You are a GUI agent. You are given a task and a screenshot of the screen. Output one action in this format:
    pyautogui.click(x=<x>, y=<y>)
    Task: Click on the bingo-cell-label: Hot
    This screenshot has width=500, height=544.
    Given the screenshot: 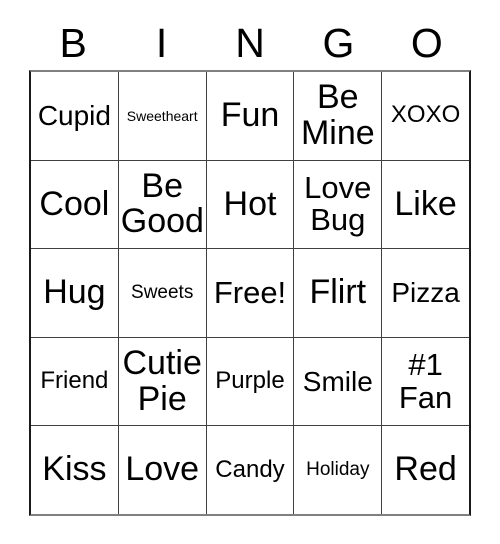 What is the action you would take?
    pyautogui.click(x=250, y=203)
    